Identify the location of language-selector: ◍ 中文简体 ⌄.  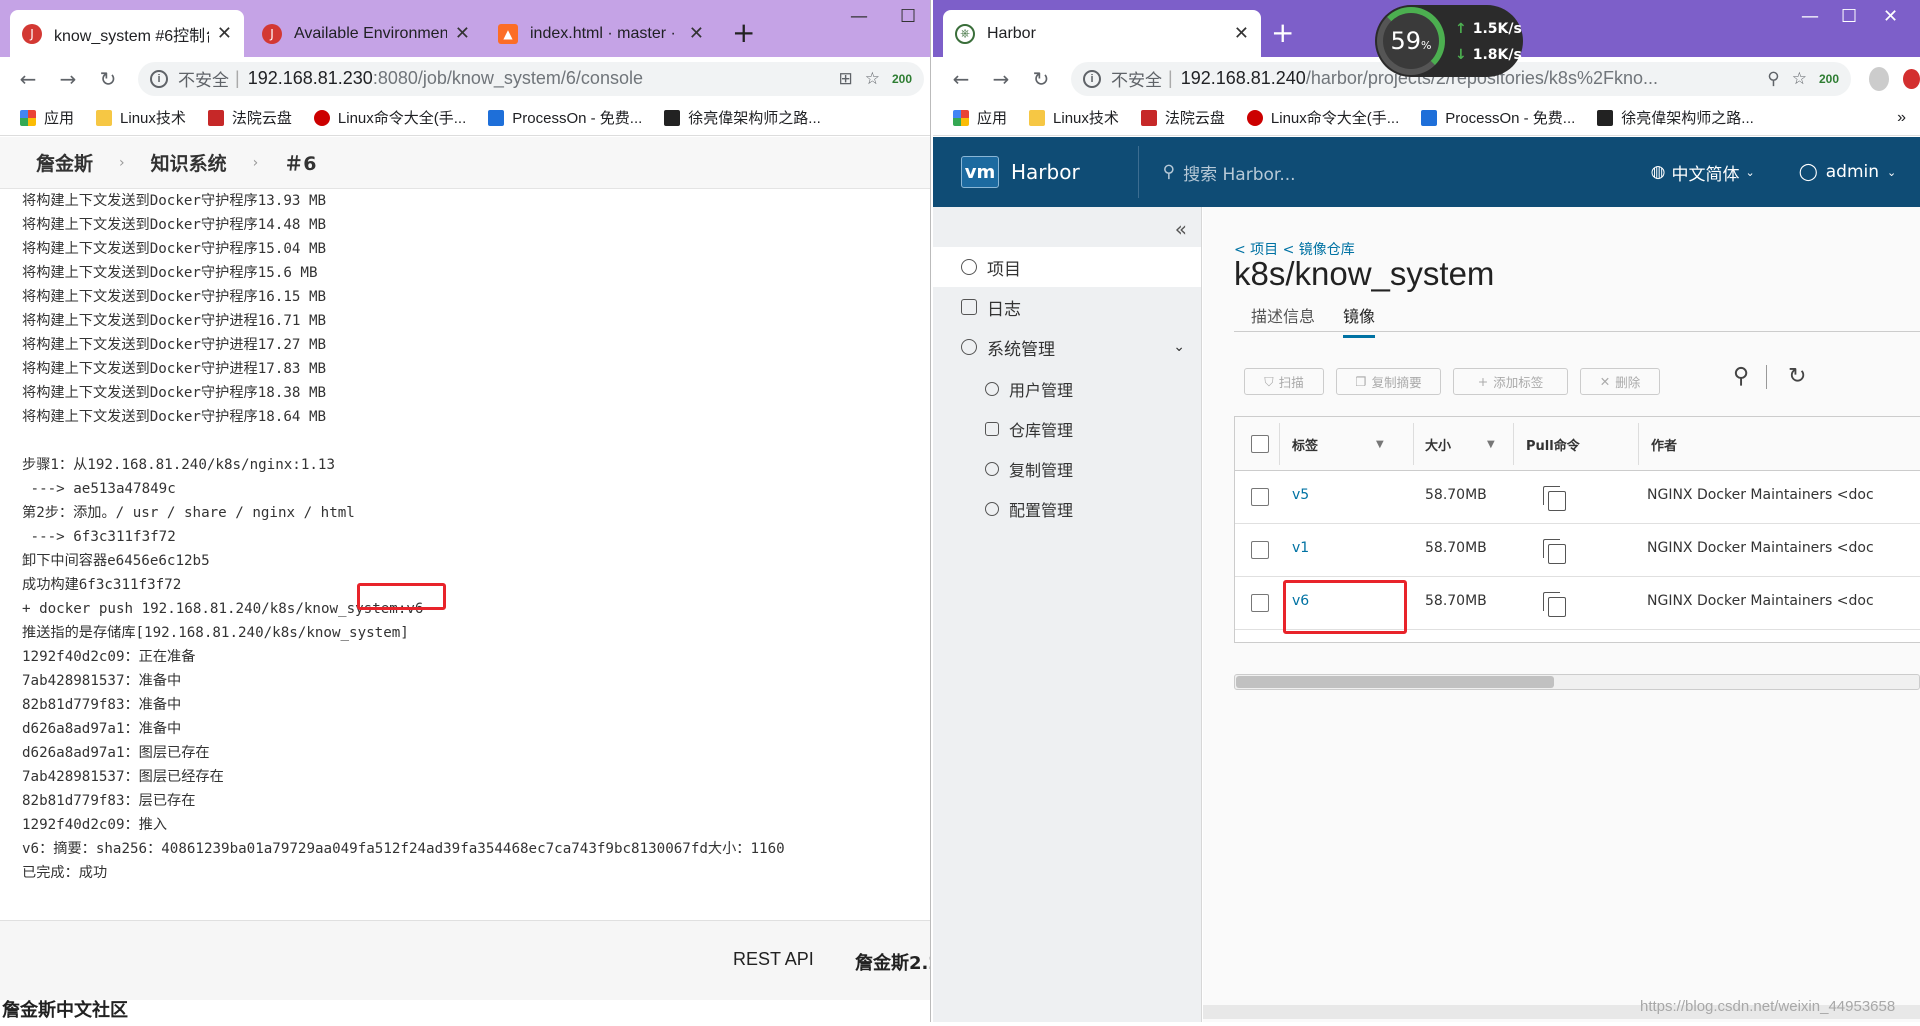
(1703, 172).